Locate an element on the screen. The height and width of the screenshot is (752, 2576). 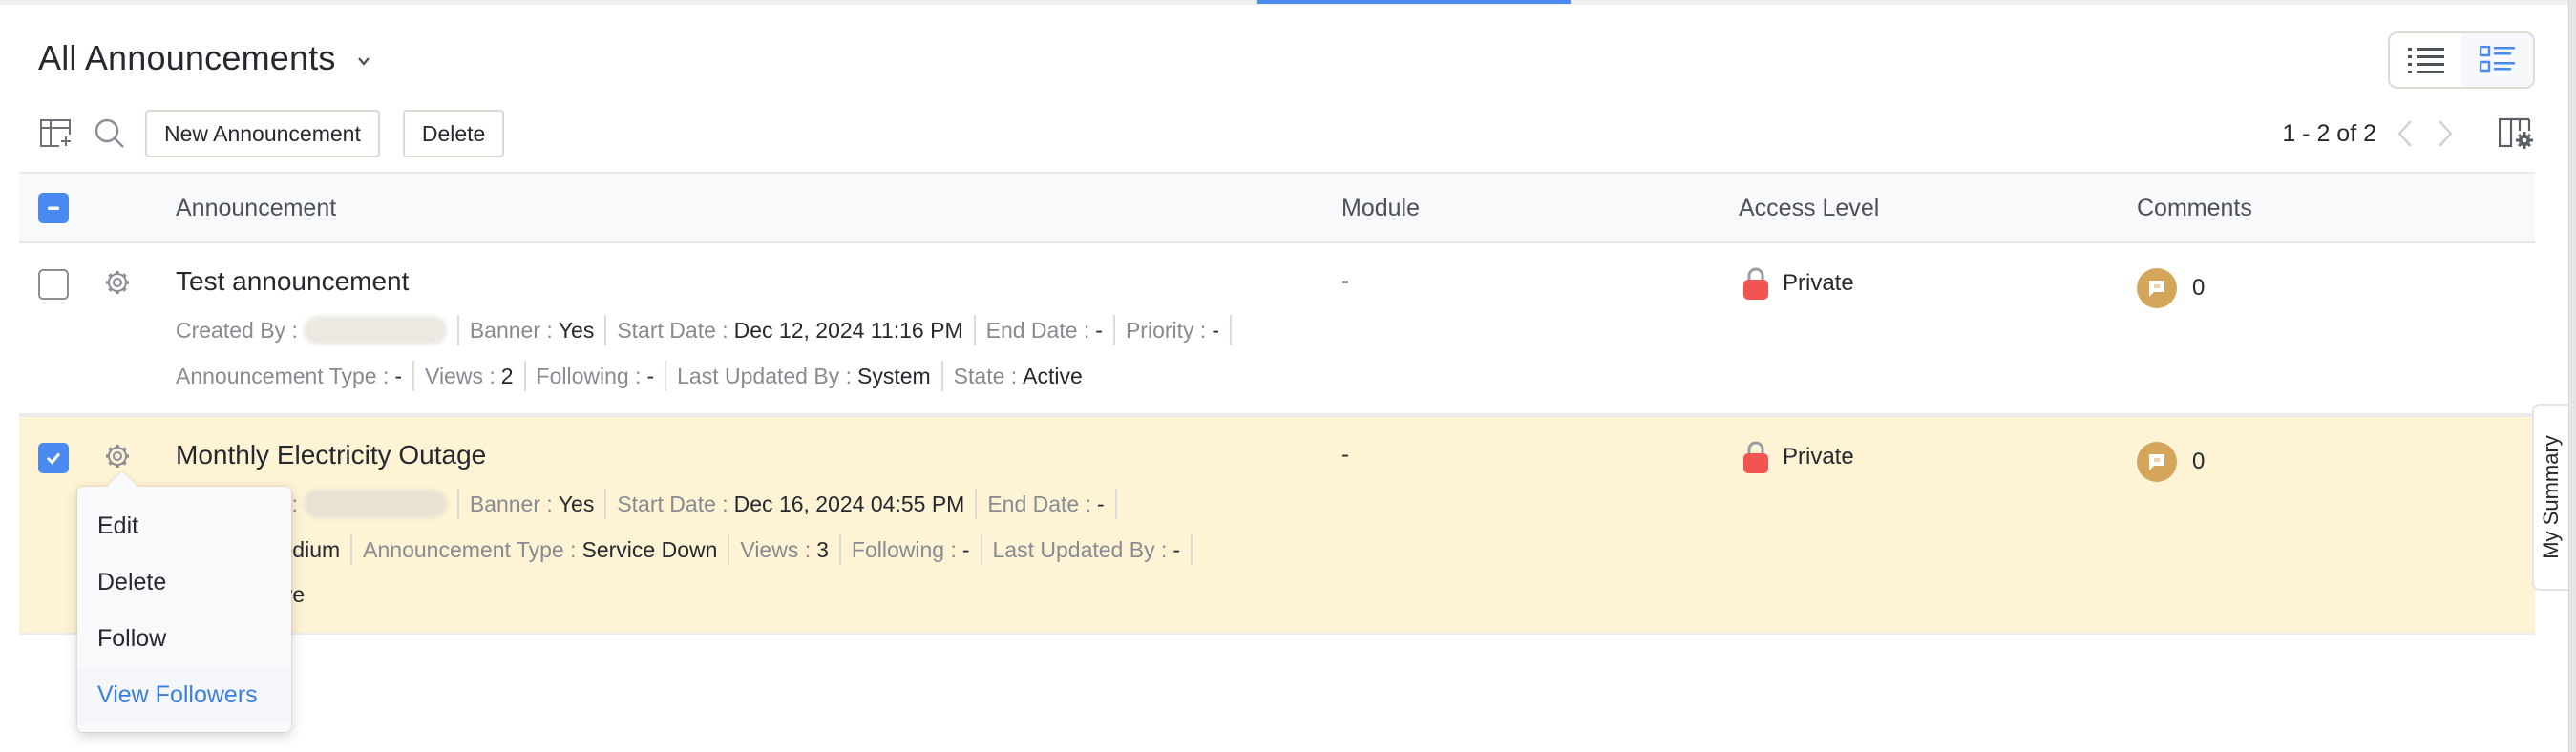
tab-strip is located at coordinates (1284, 2).